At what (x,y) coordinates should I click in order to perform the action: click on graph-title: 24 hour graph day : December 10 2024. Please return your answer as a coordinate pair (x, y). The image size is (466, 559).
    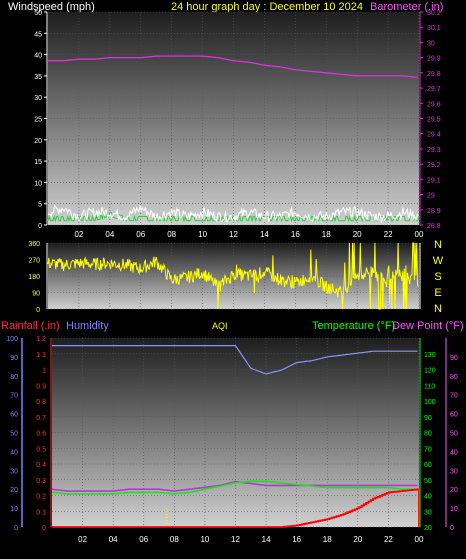
    Looking at the image, I should click on (267, 7).